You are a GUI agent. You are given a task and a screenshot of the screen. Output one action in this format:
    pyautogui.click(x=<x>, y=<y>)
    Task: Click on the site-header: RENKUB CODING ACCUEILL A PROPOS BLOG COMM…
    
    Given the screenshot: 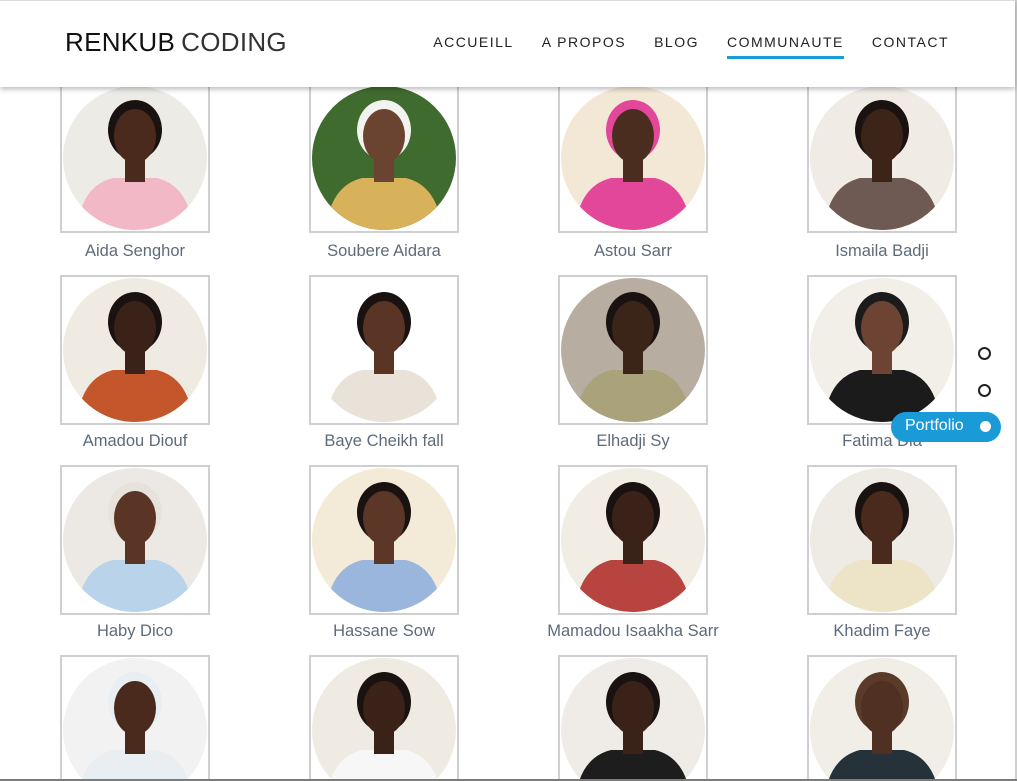 What is the action you would take?
    pyautogui.click(x=507, y=43)
    